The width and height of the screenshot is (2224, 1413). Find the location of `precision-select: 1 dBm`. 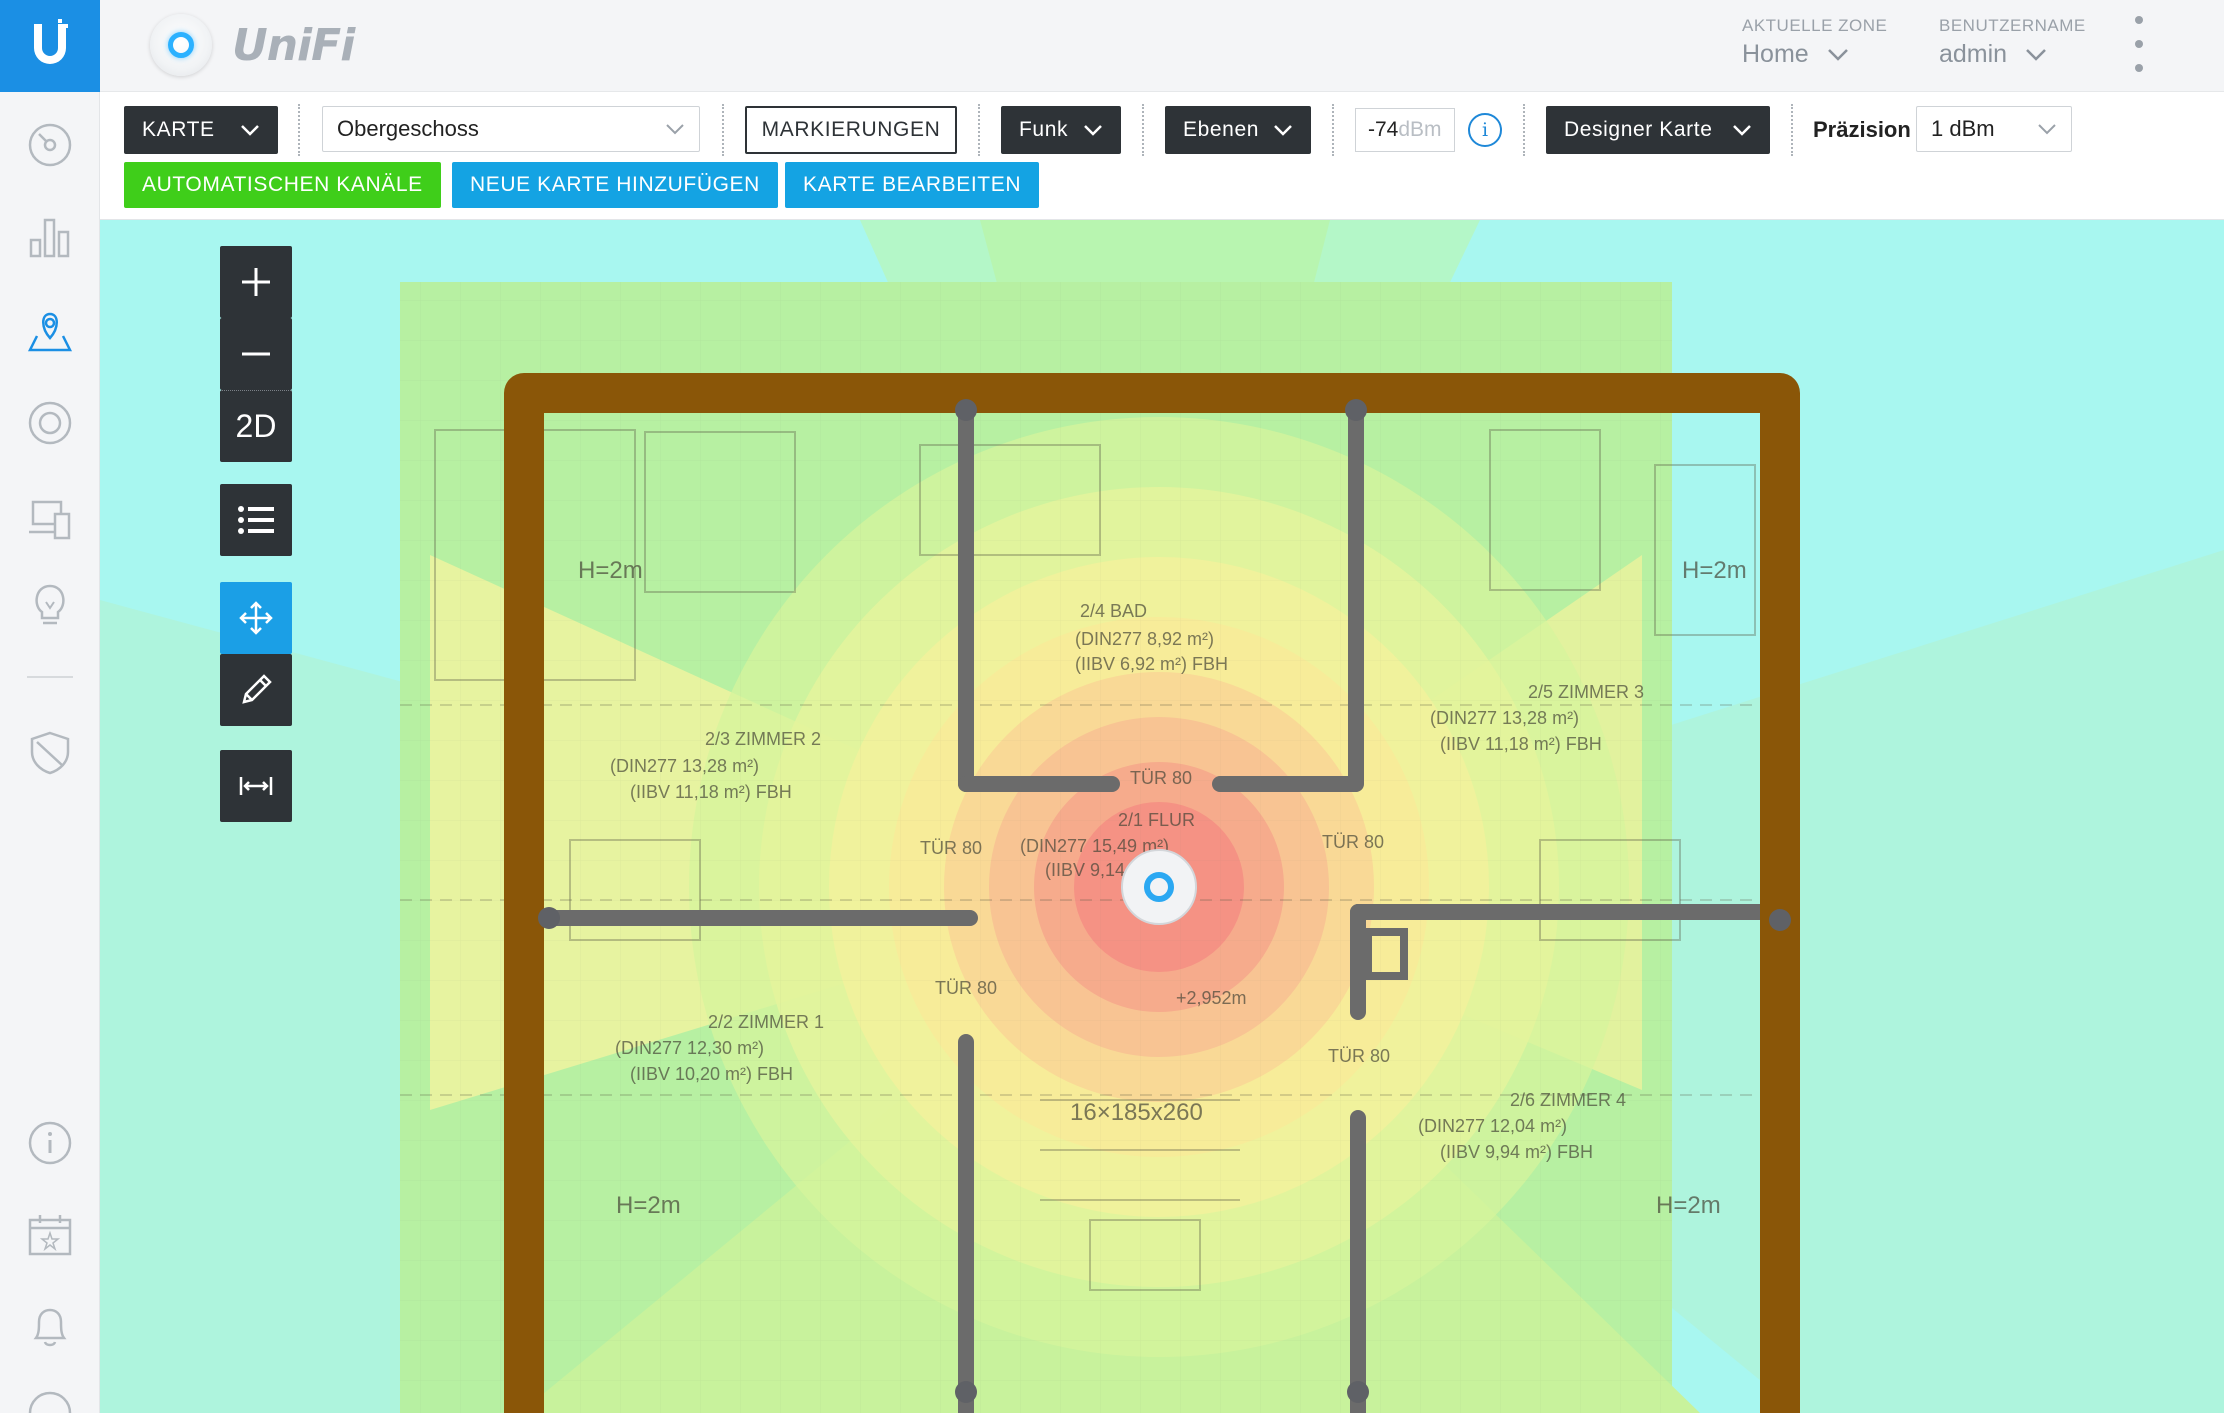

precision-select: 1 dBm is located at coordinates (1994, 129).